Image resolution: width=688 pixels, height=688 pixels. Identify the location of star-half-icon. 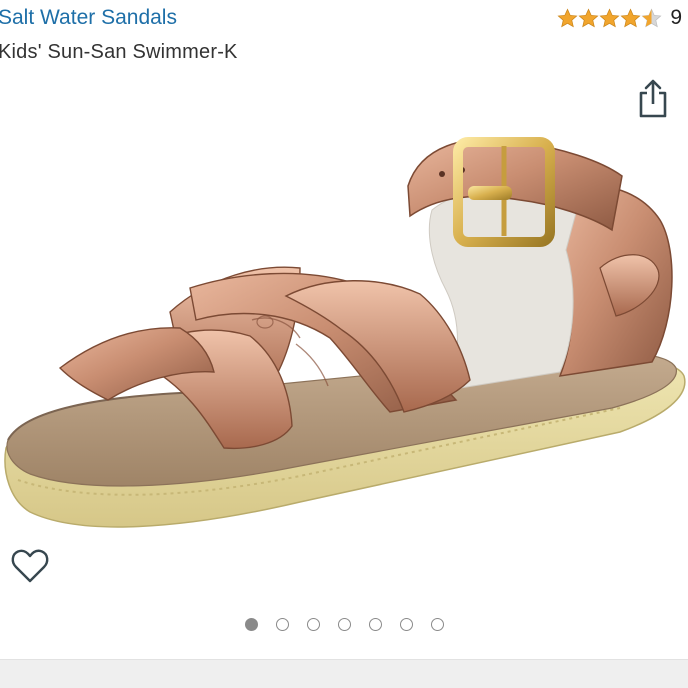
(651, 17).